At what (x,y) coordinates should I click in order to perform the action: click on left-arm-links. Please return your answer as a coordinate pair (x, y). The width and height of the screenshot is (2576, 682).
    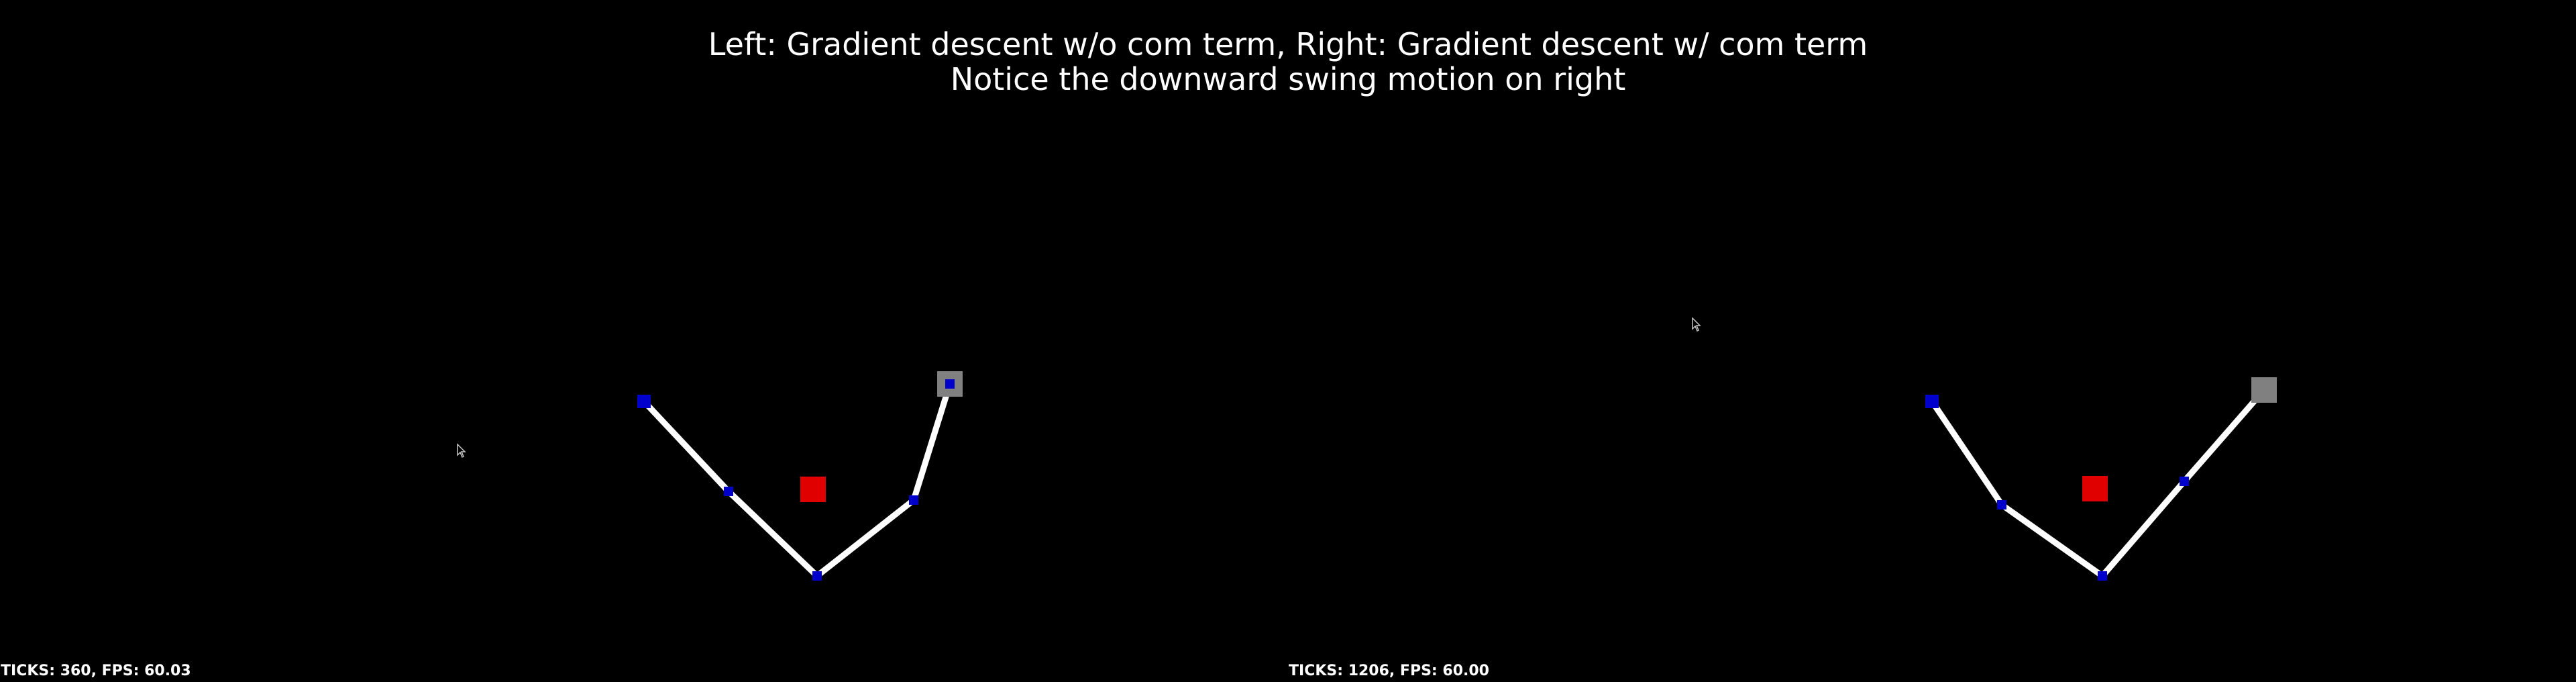
    Looking at the image, I should click on (797, 480).